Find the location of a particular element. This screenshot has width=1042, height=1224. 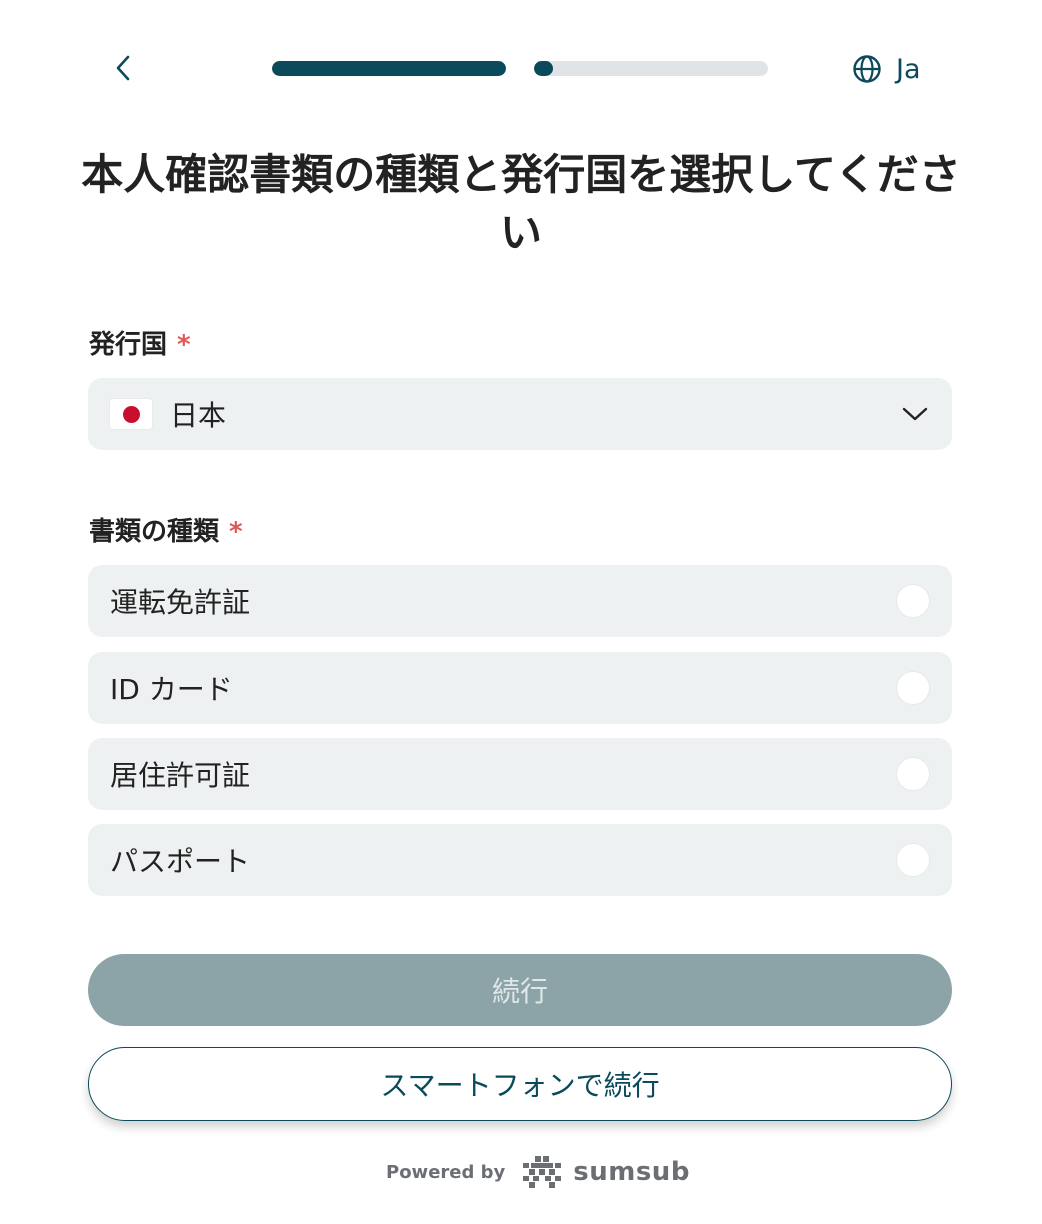

doc-option-label: パスポート is located at coordinates (180, 861).